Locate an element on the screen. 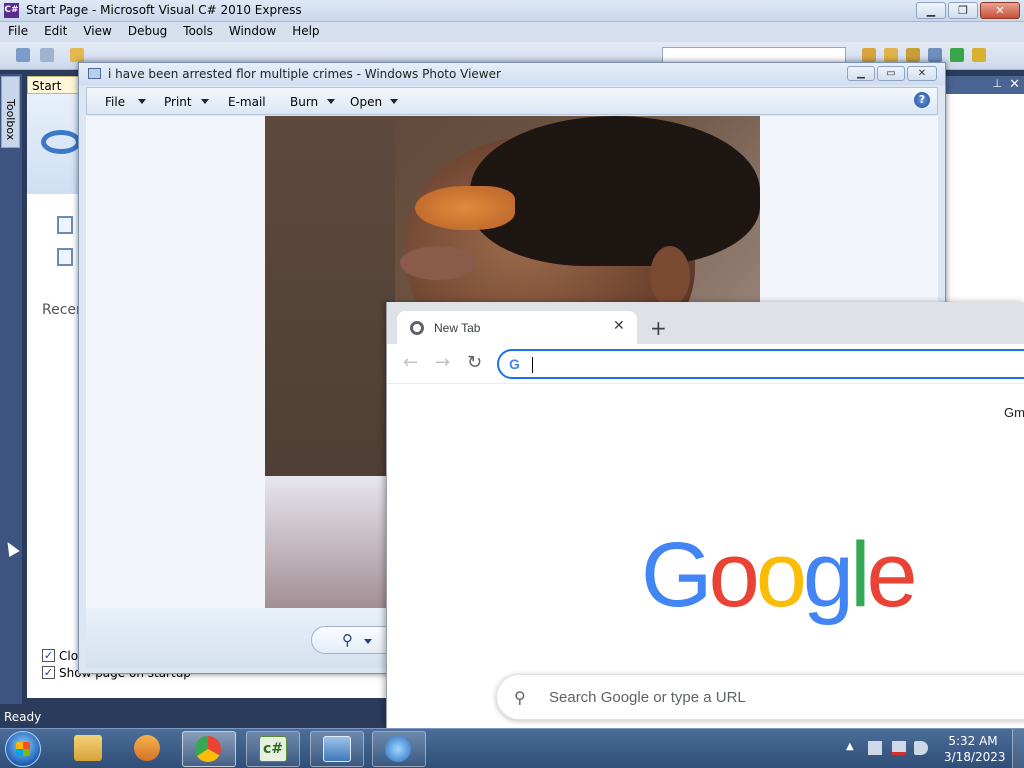  photo-lips is located at coordinates (437, 263).